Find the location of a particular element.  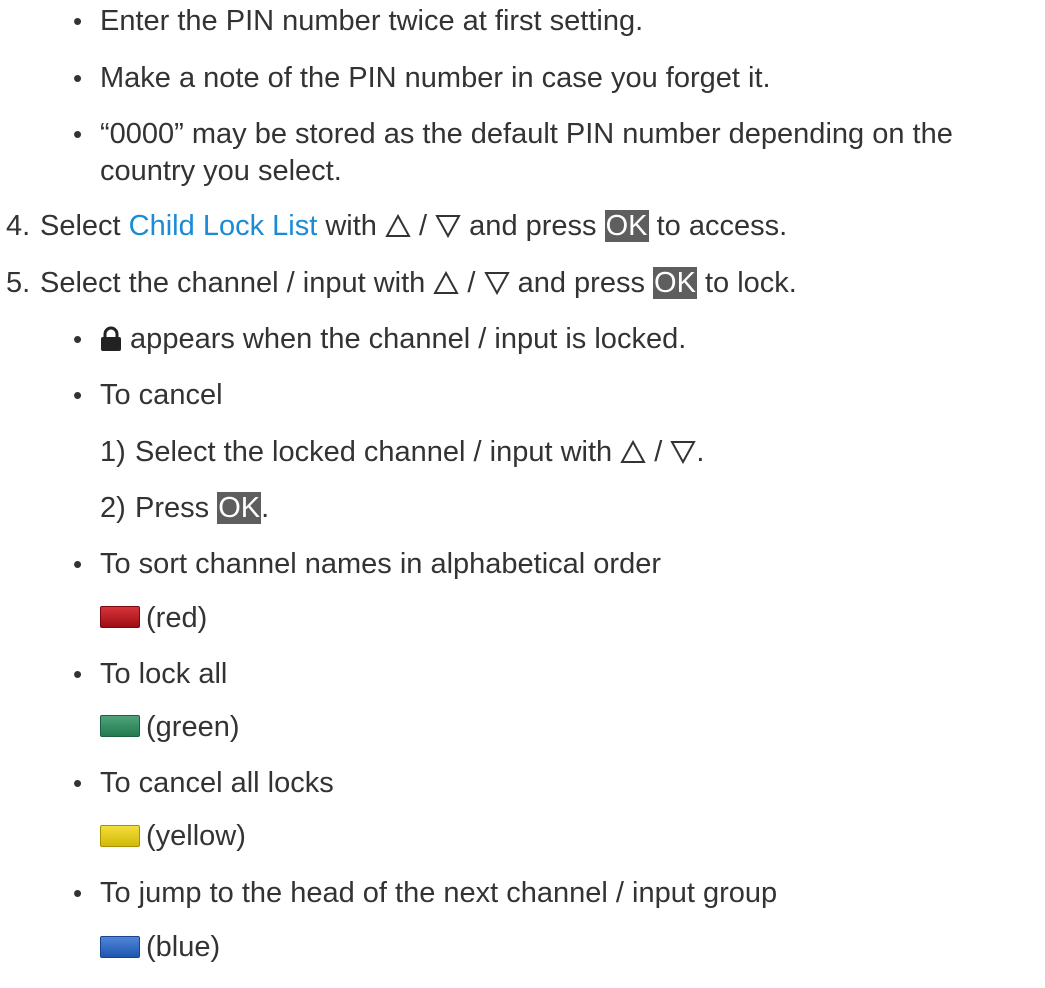

padlock-icon is located at coordinates (111, 338).